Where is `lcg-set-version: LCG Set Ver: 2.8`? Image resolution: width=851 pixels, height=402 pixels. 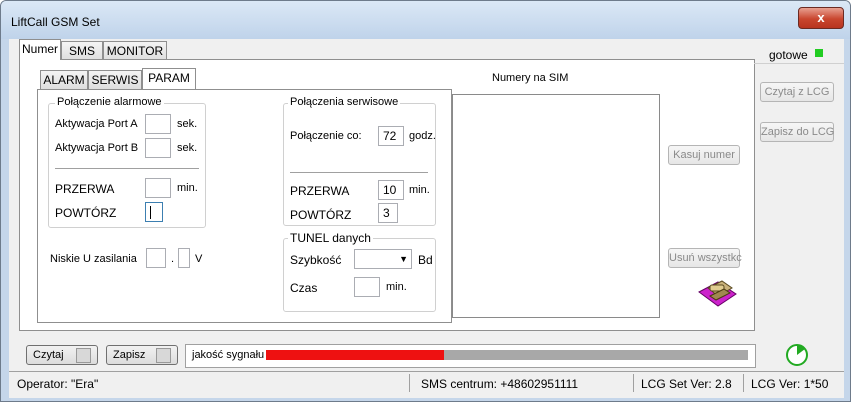 lcg-set-version: LCG Set Ver: 2.8 is located at coordinates (686, 384).